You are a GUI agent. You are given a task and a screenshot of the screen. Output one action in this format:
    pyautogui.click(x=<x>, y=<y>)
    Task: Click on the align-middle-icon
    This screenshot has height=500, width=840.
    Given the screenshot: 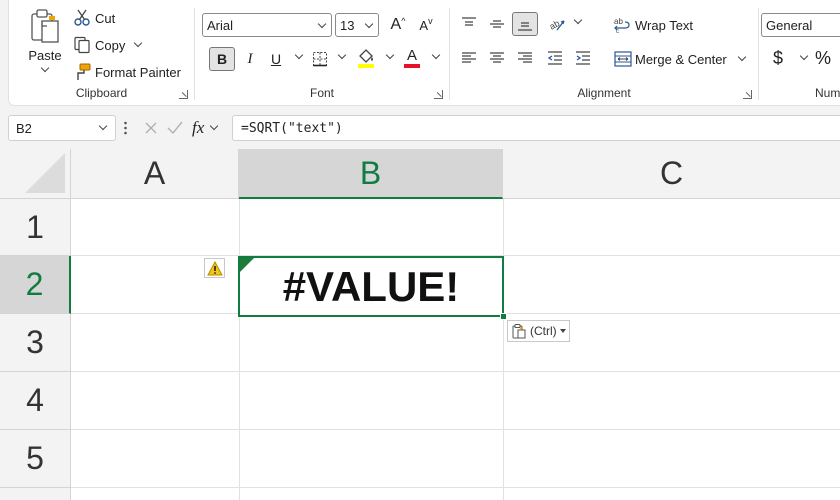 What is the action you would take?
    pyautogui.click(x=497, y=24)
    